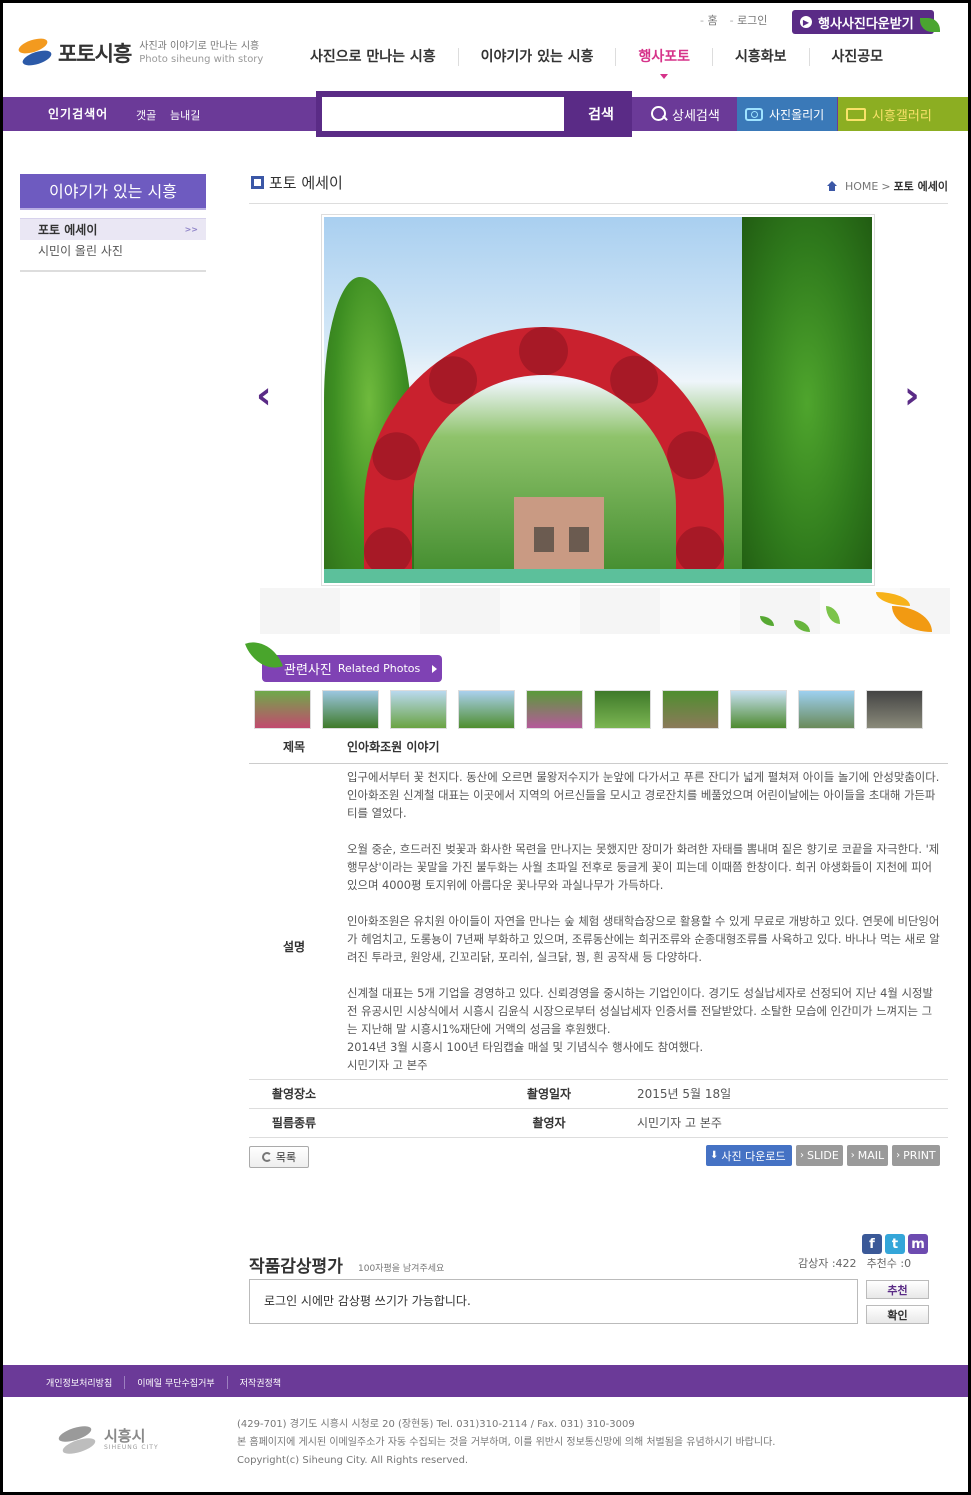 The height and width of the screenshot is (1495, 971). I want to click on related-photos-tab: 관련사진 Related Photos, so click(352, 668).